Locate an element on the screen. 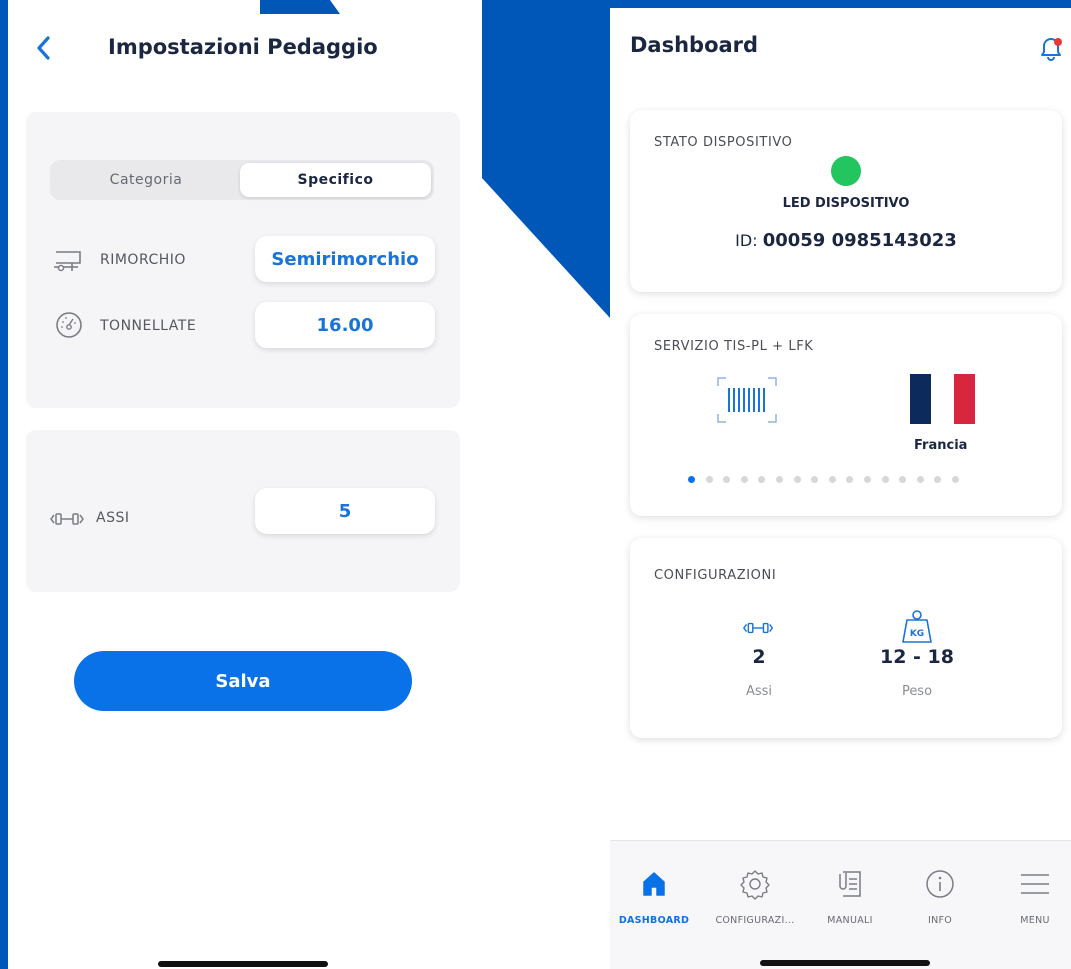 The width and height of the screenshot is (1071, 969). tab-menu: MENU is located at coordinates (1035, 891).